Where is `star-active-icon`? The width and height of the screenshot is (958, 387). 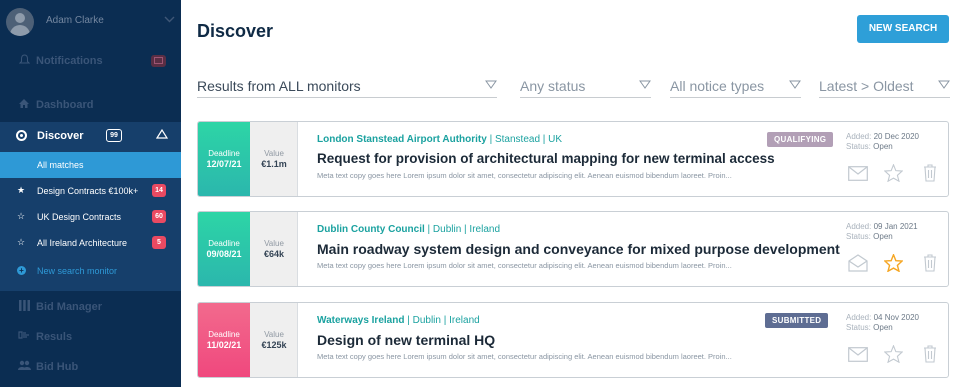 star-active-icon is located at coordinates (893, 263).